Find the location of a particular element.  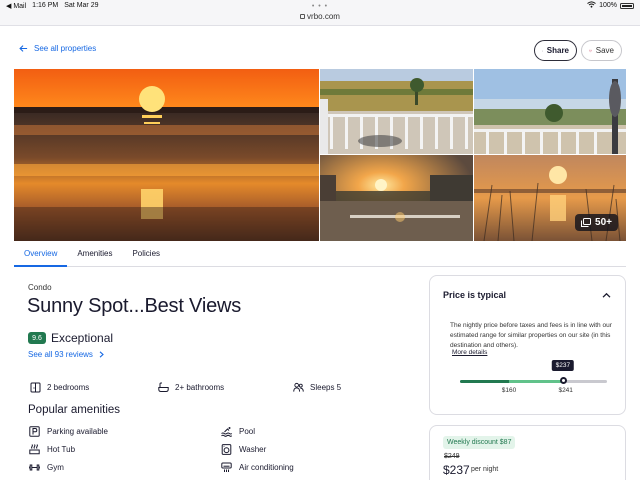

battery-percent: 100% is located at coordinates (608, 5).